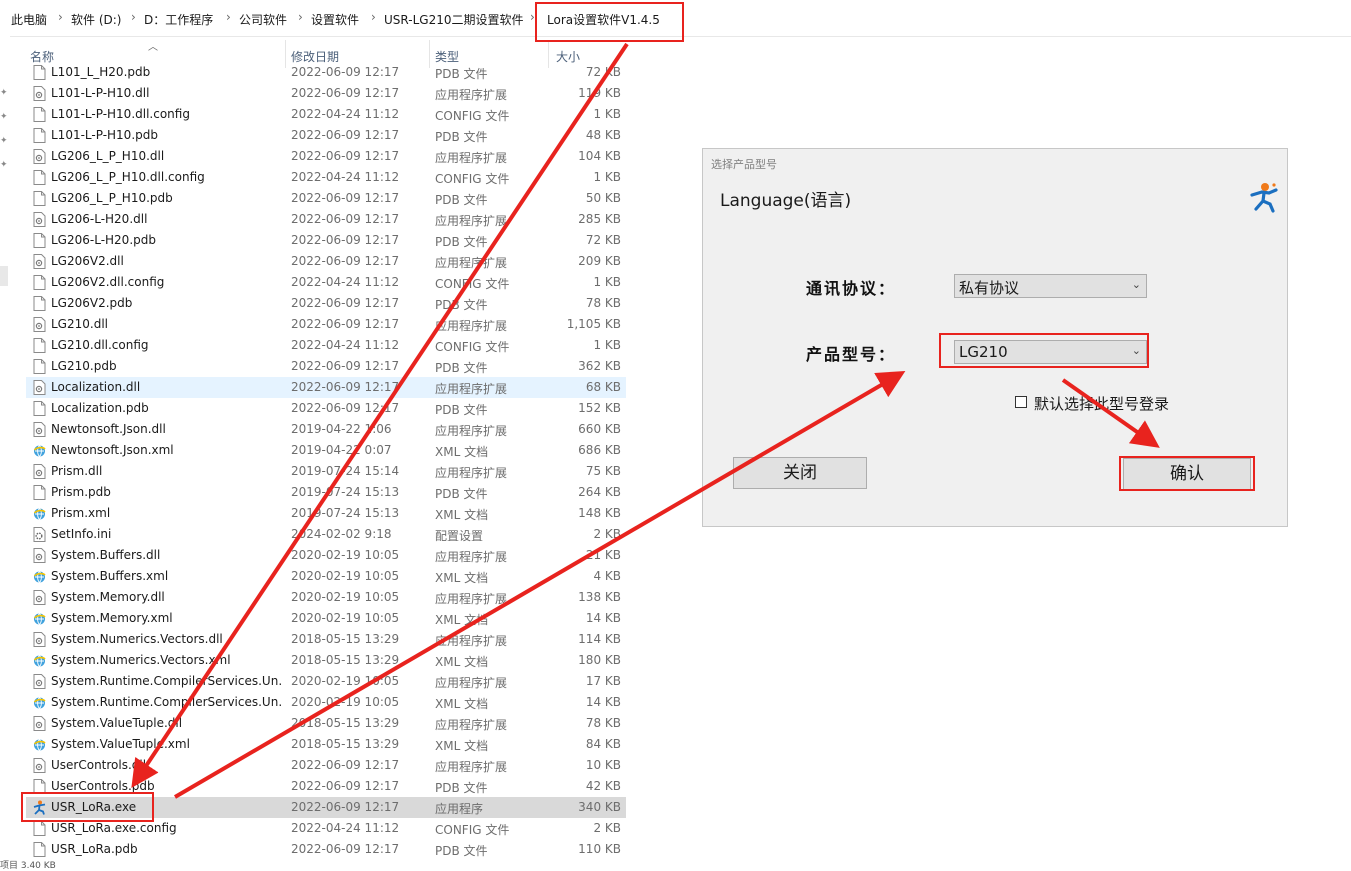 This screenshot has height=871, width=1351. What do you see at coordinates (335, 19) in the screenshot?
I see `breadcrumb-item-settings-software: 设置软件` at bounding box center [335, 19].